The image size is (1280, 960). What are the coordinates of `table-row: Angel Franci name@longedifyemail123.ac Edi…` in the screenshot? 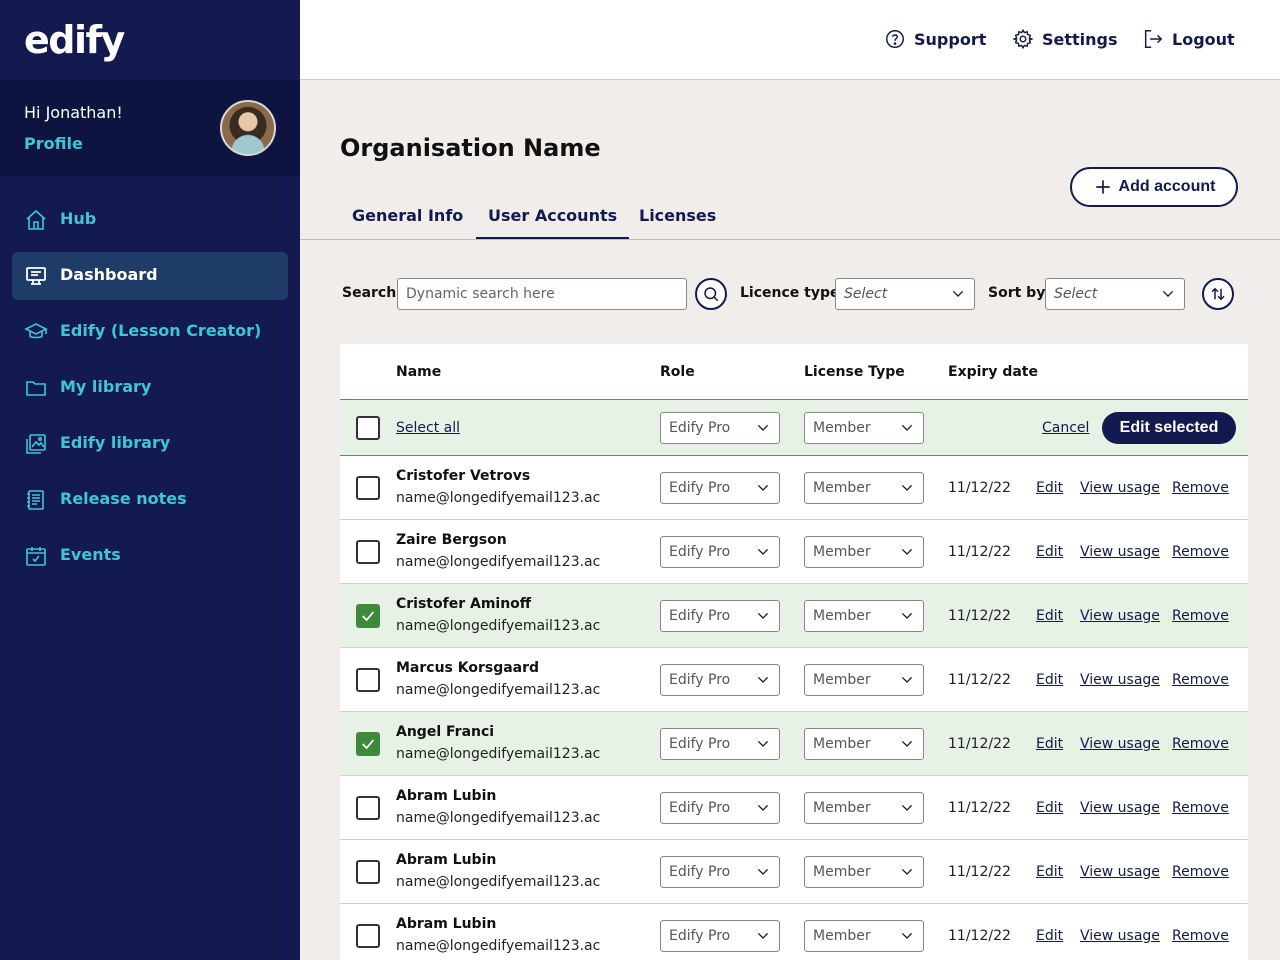 It's located at (794, 744).